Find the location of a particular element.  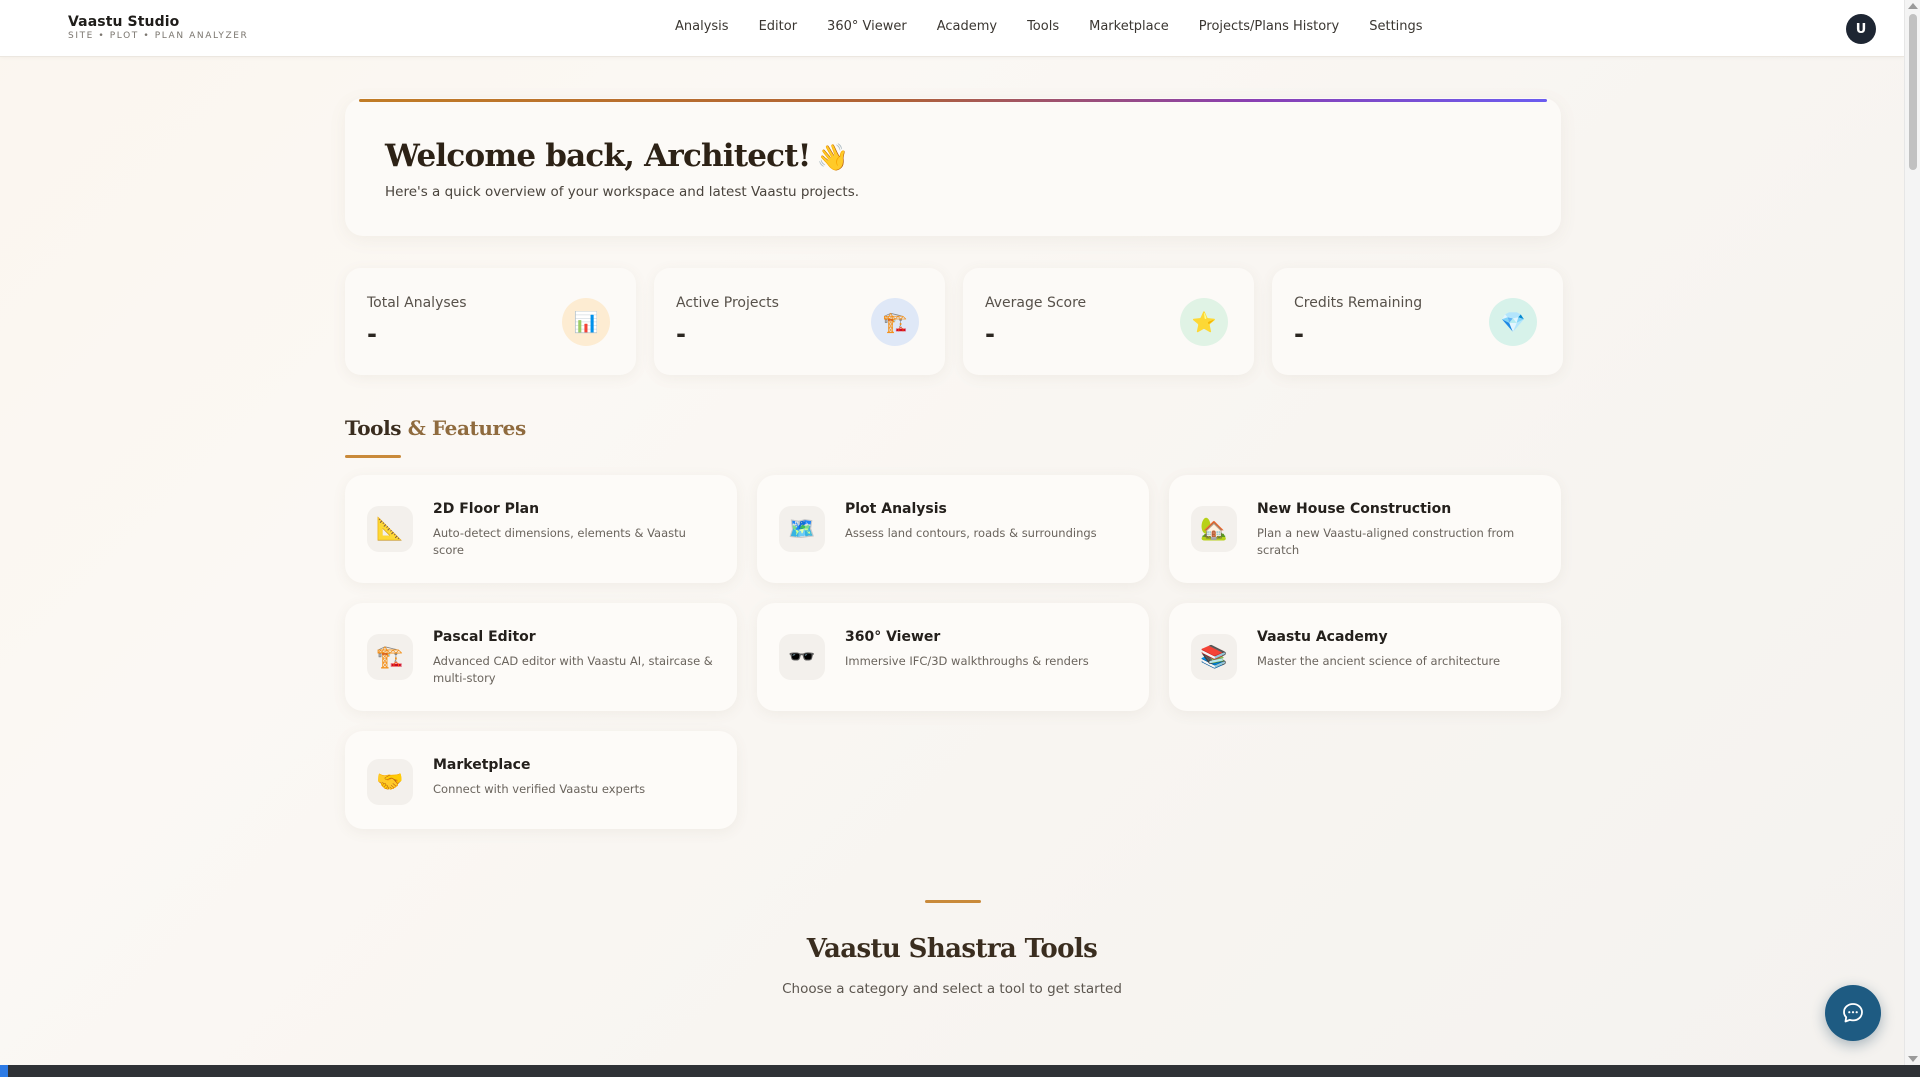

section-title-amp: & is located at coordinates (416, 428).